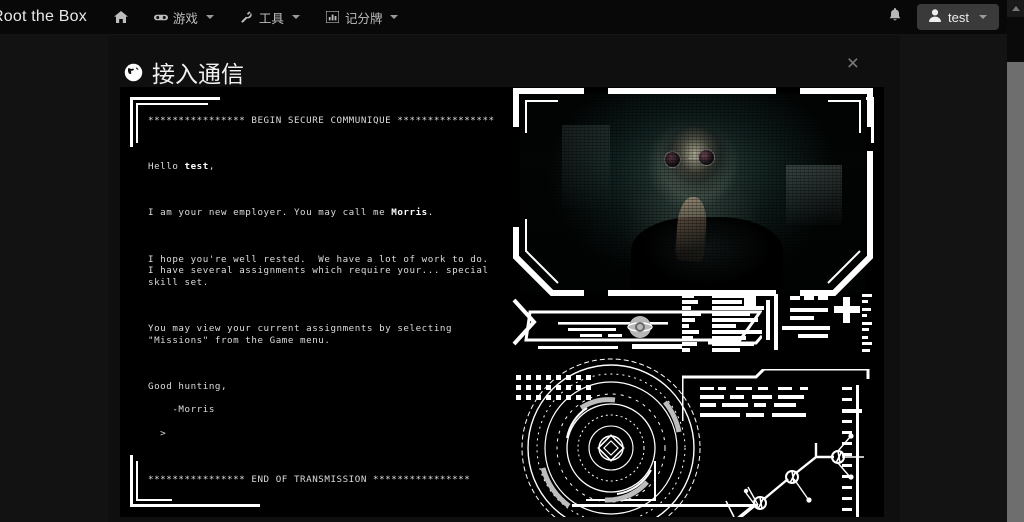 The width and height of the screenshot is (1024, 522). What do you see at coordinates (953, 278) in the screenshot?
I see `page-backdrop-right` at bounding box center [953, 278].